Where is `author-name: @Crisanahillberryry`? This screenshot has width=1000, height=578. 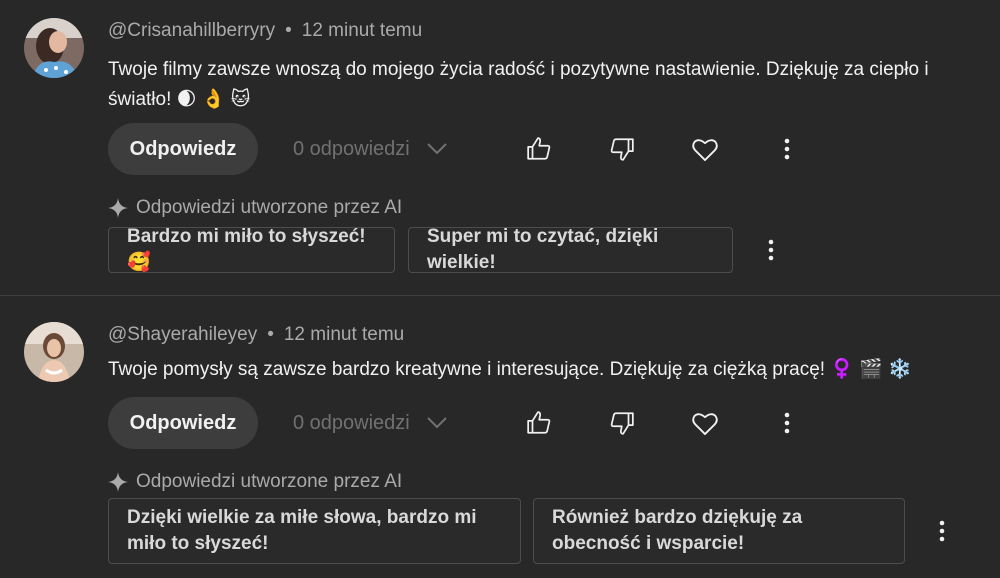 author-name: @Crisanahillberryry is located at coordinates (191, 30).